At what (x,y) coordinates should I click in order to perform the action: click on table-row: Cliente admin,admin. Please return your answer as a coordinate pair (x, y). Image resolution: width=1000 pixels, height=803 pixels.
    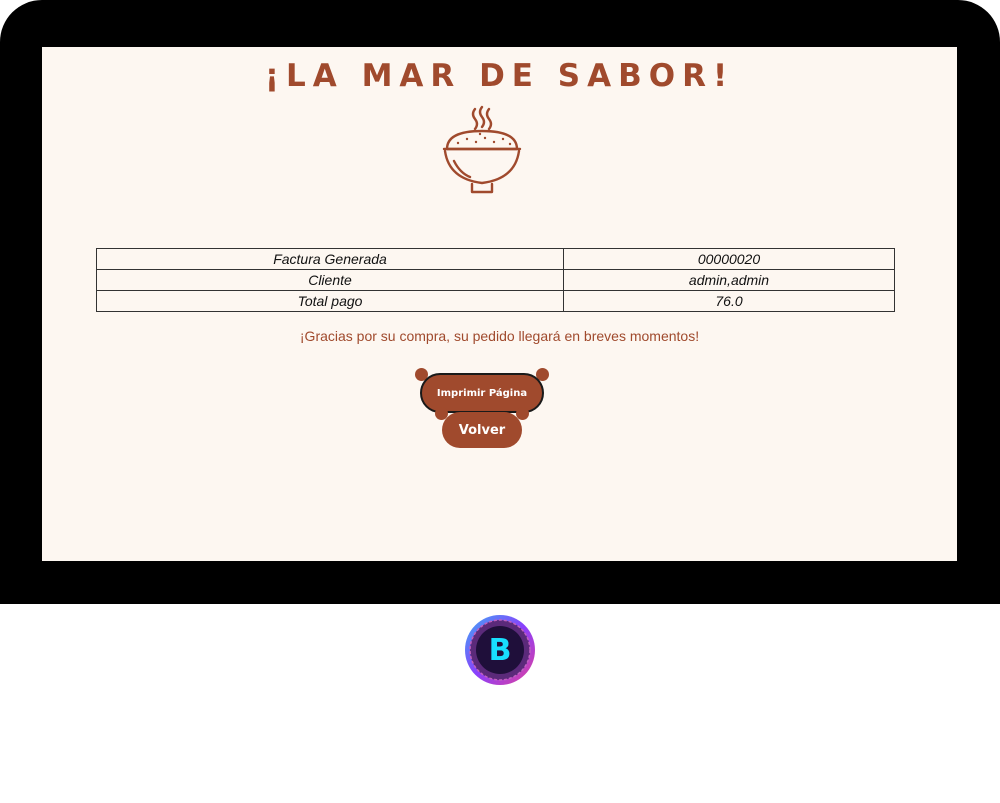
    Looking at the image, I should click on (495, 280).